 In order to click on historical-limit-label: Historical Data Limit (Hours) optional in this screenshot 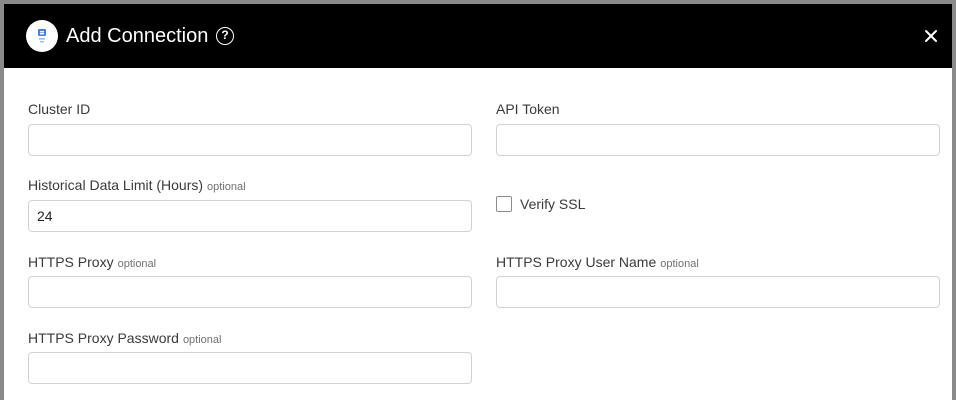, I will do `click(137, 186)`.